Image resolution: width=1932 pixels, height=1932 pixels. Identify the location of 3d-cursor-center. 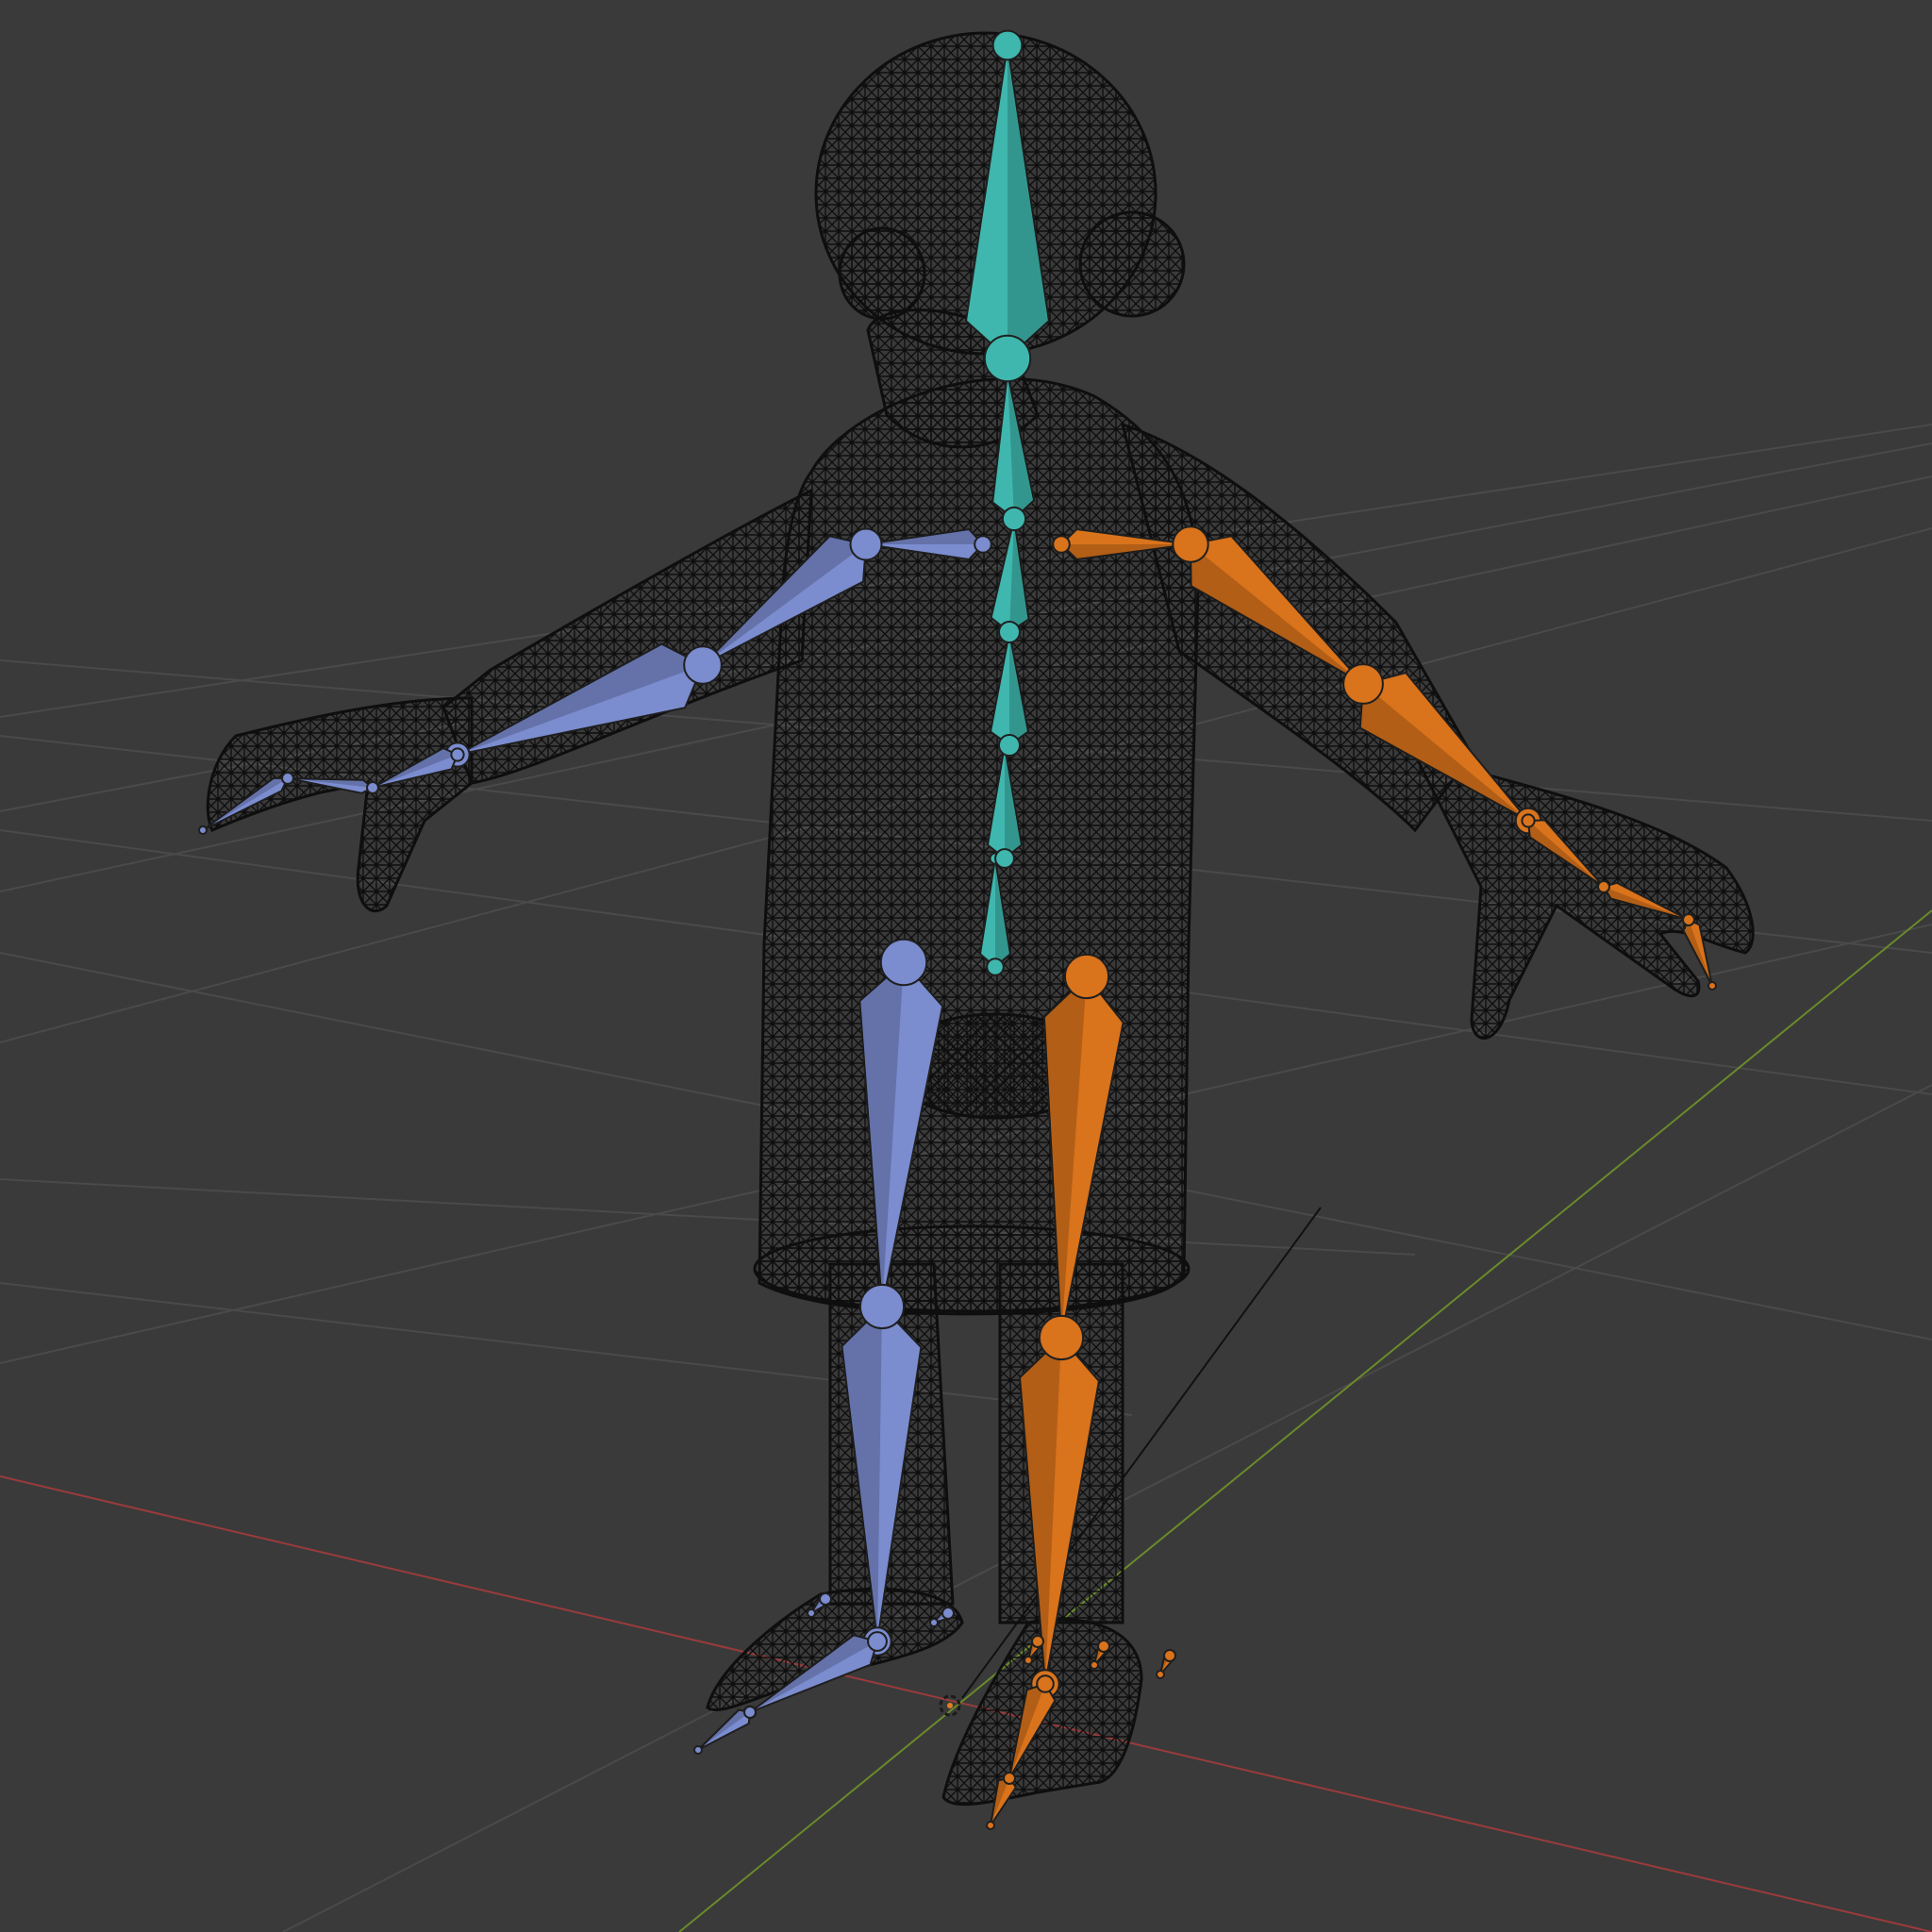
(950, 1706).